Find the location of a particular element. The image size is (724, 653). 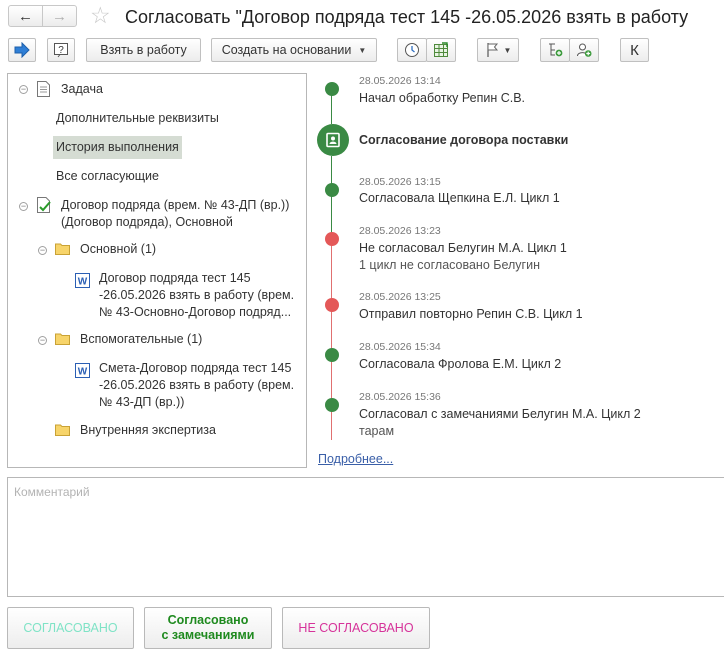

help-button: ? is located at coordinates (61, 50).